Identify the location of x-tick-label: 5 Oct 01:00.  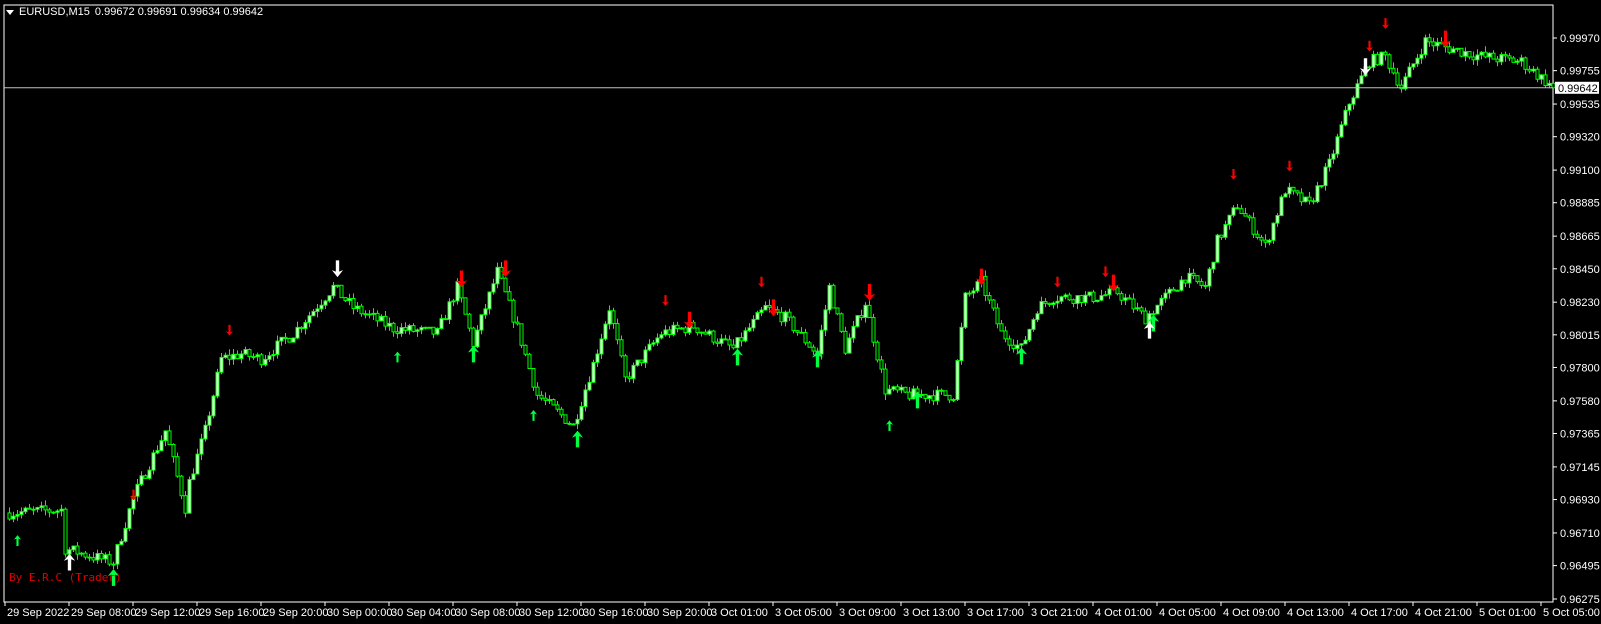
(1507, 613).